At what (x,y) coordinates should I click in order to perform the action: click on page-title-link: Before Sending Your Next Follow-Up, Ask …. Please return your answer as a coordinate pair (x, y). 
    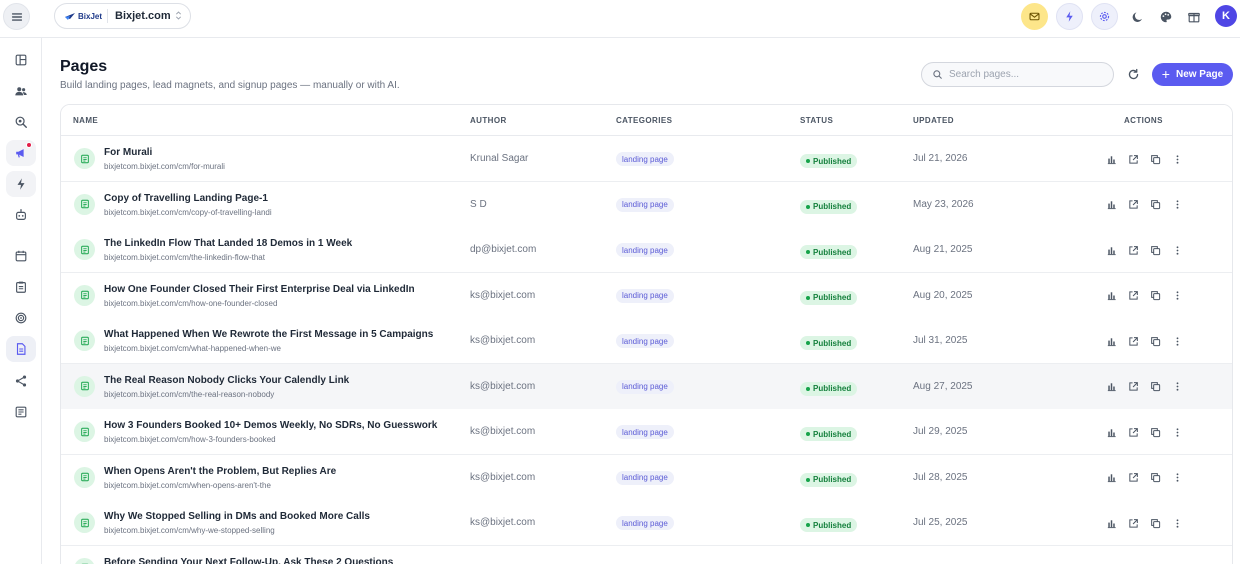
    Looking at the image, I should click on (248, 560).